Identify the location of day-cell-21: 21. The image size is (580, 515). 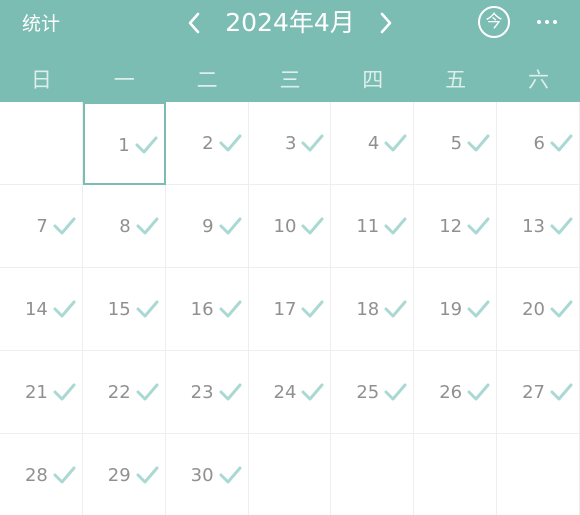
(41, 392).